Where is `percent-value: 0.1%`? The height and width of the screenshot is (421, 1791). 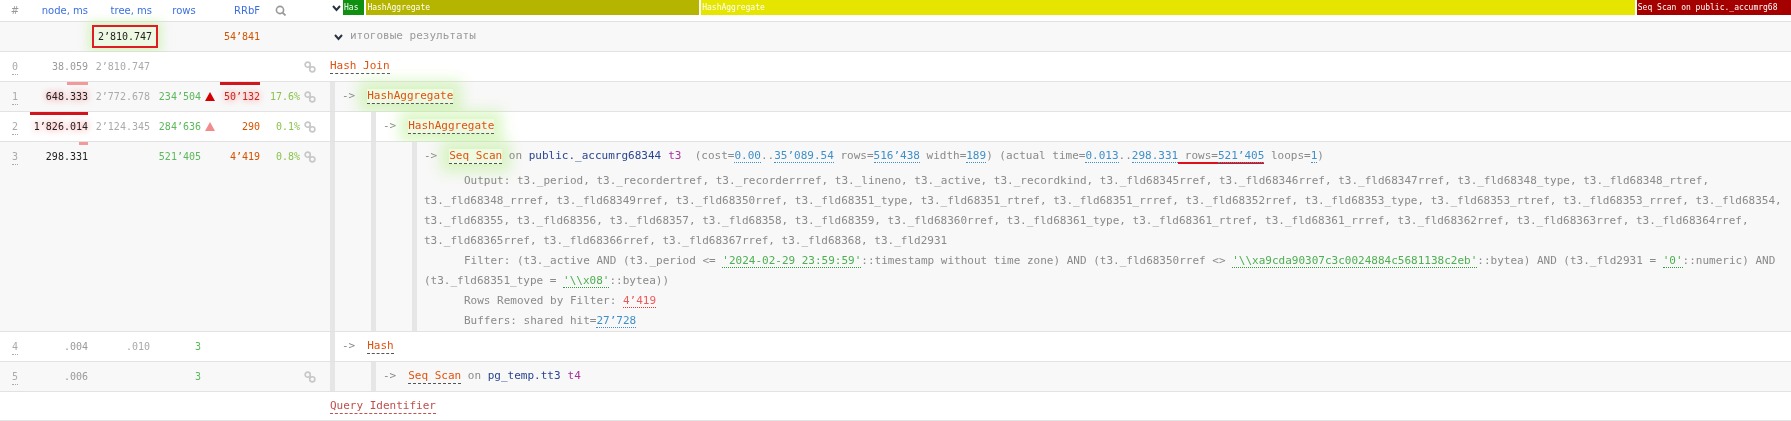 percent-value: 0.1% is located at coordinates (287, 127).